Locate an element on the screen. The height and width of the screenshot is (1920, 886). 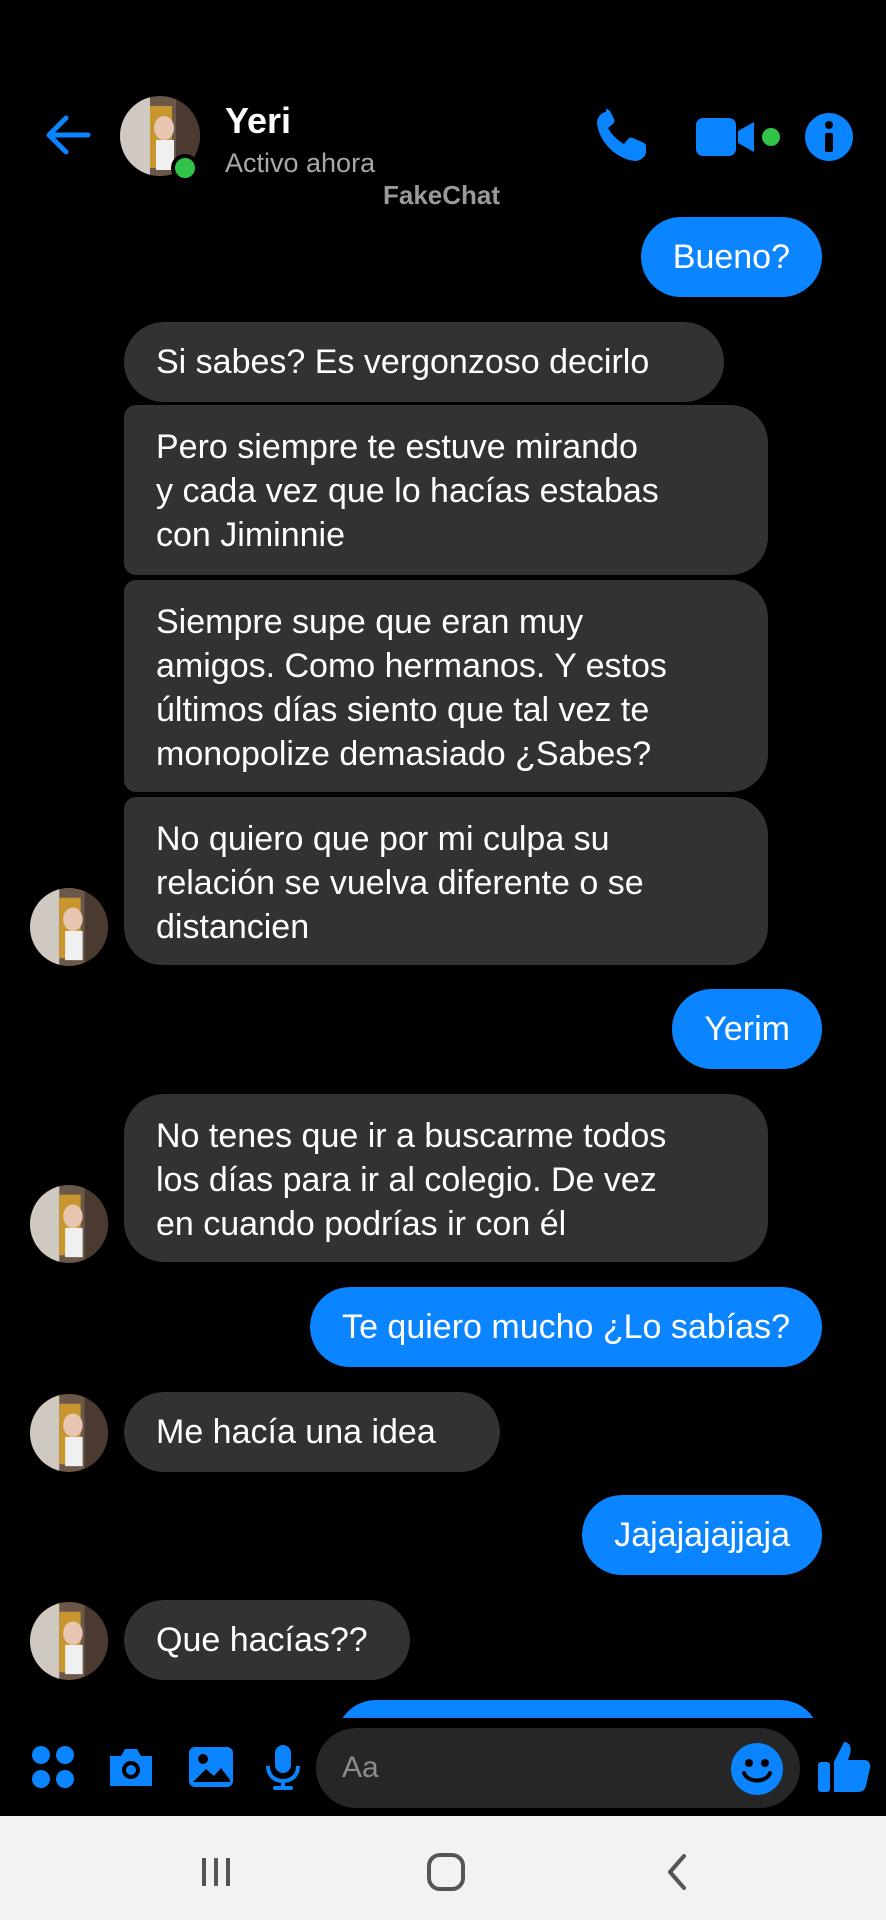
video-camera-icon is located at coordinates (726, 137).